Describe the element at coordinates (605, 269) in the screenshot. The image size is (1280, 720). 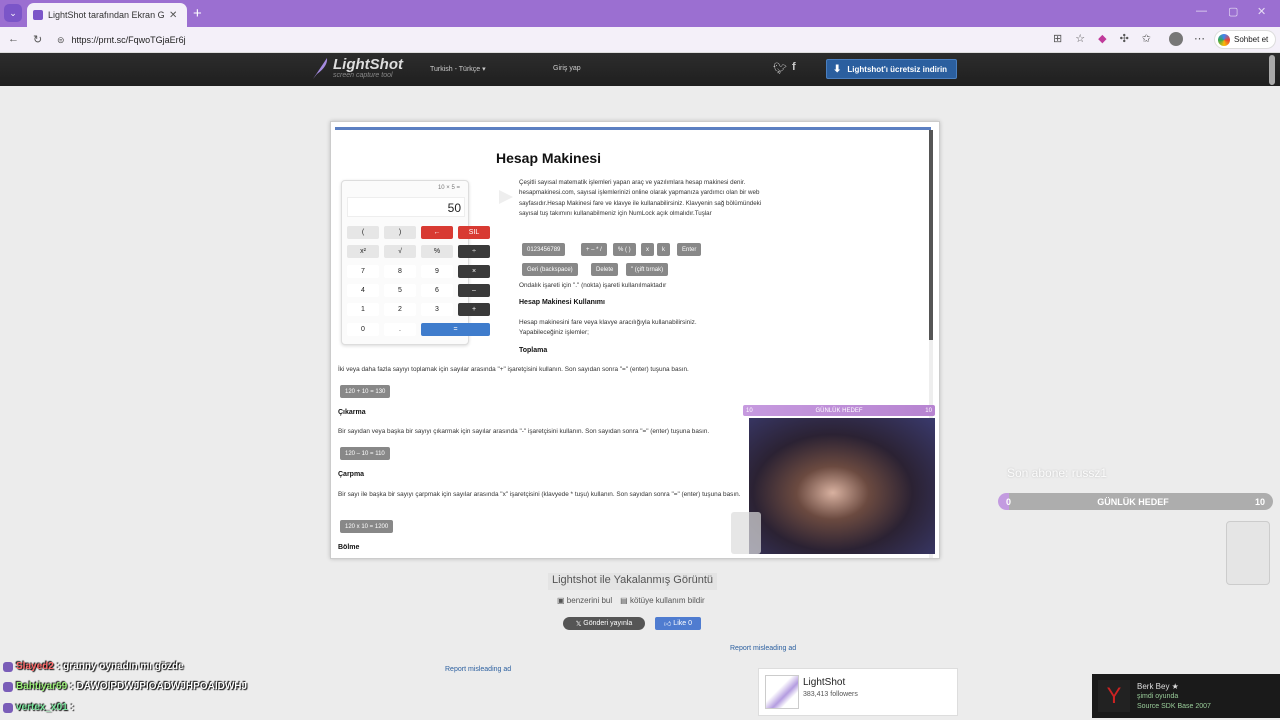
I see `key-chip: Delete` at that location.